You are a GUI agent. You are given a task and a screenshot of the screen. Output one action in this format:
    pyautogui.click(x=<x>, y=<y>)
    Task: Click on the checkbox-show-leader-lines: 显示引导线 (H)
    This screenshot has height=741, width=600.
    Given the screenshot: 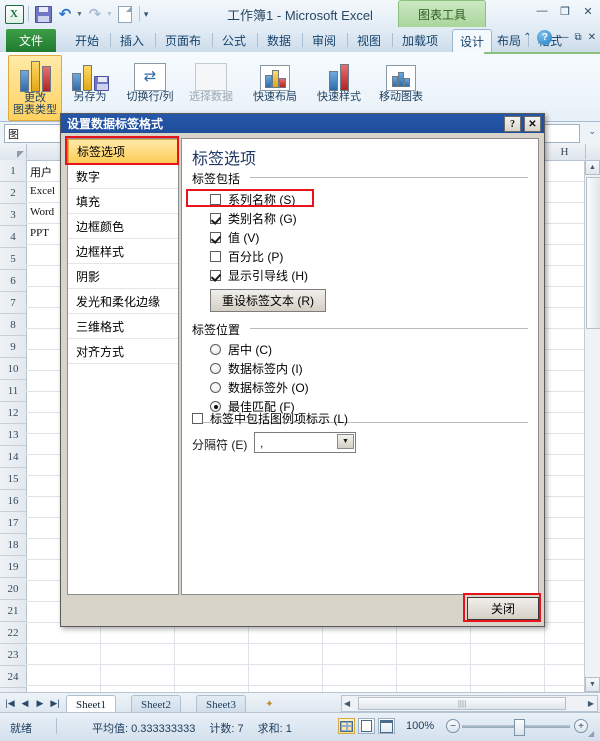 What is the action you would take?
    pyautogui.click(x=259, y=275)
    